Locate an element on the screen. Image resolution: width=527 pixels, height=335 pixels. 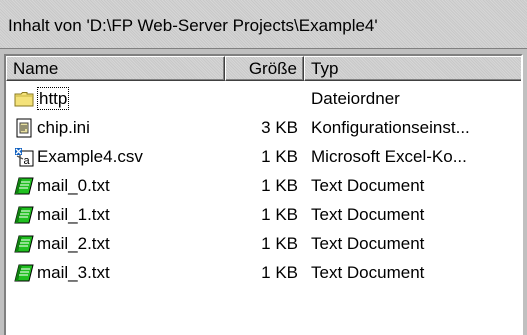
file-name: Example4.csv is located at coordinates (90, 156).